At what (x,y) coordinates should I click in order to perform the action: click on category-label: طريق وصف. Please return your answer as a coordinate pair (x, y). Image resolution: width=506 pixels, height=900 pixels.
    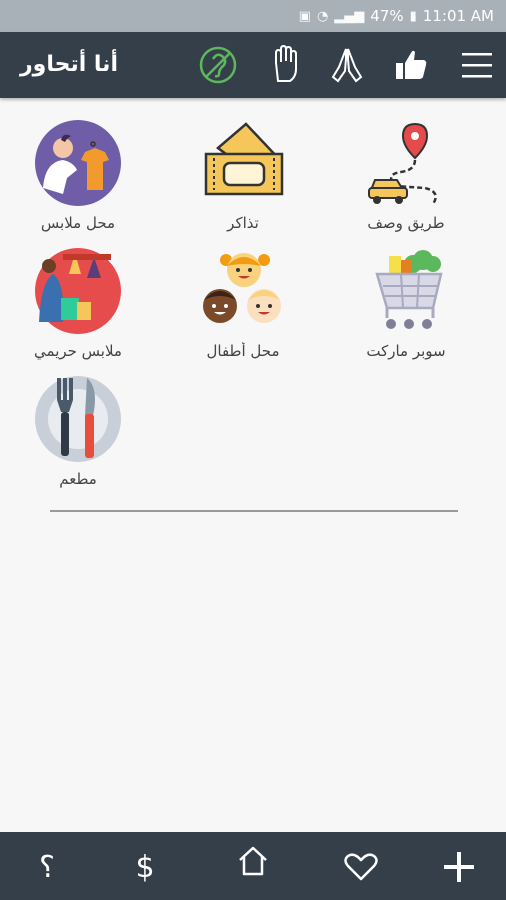
    Looking at the image, I should click on (406, 223).